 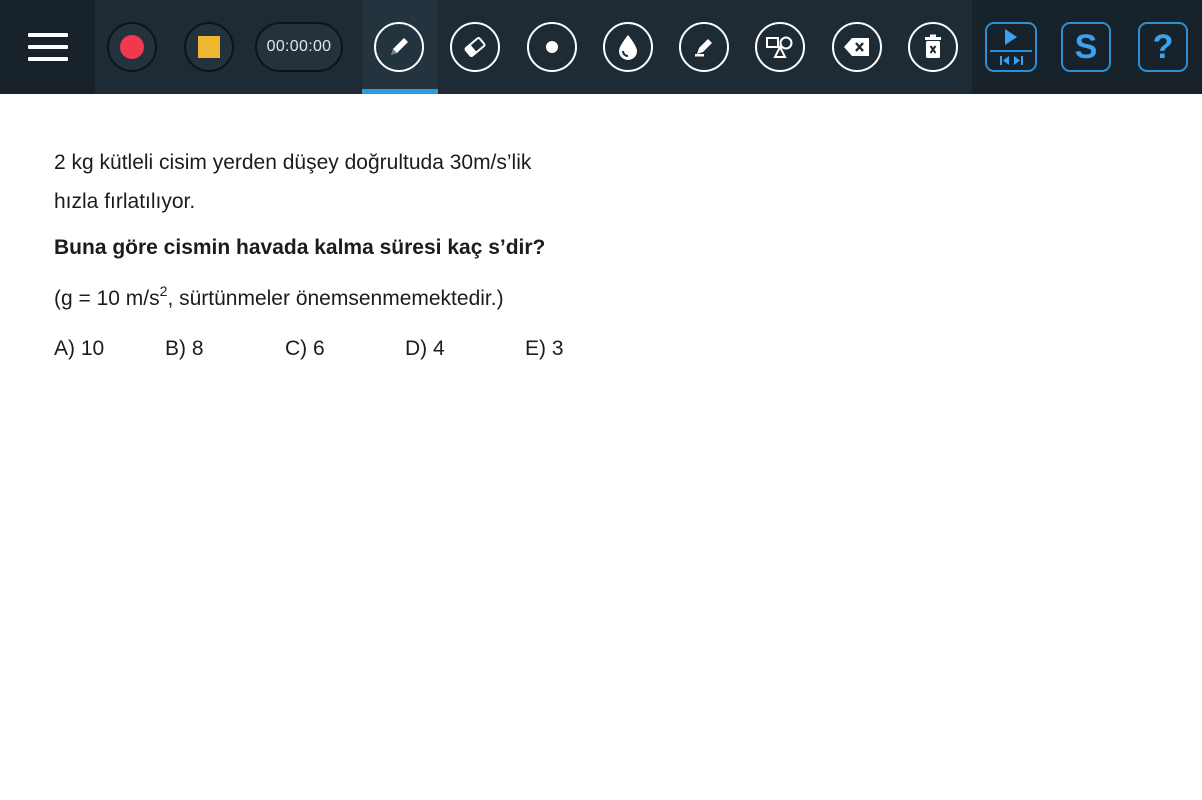 I want to click on shapes-tool-button, so click(x=780, y=47).